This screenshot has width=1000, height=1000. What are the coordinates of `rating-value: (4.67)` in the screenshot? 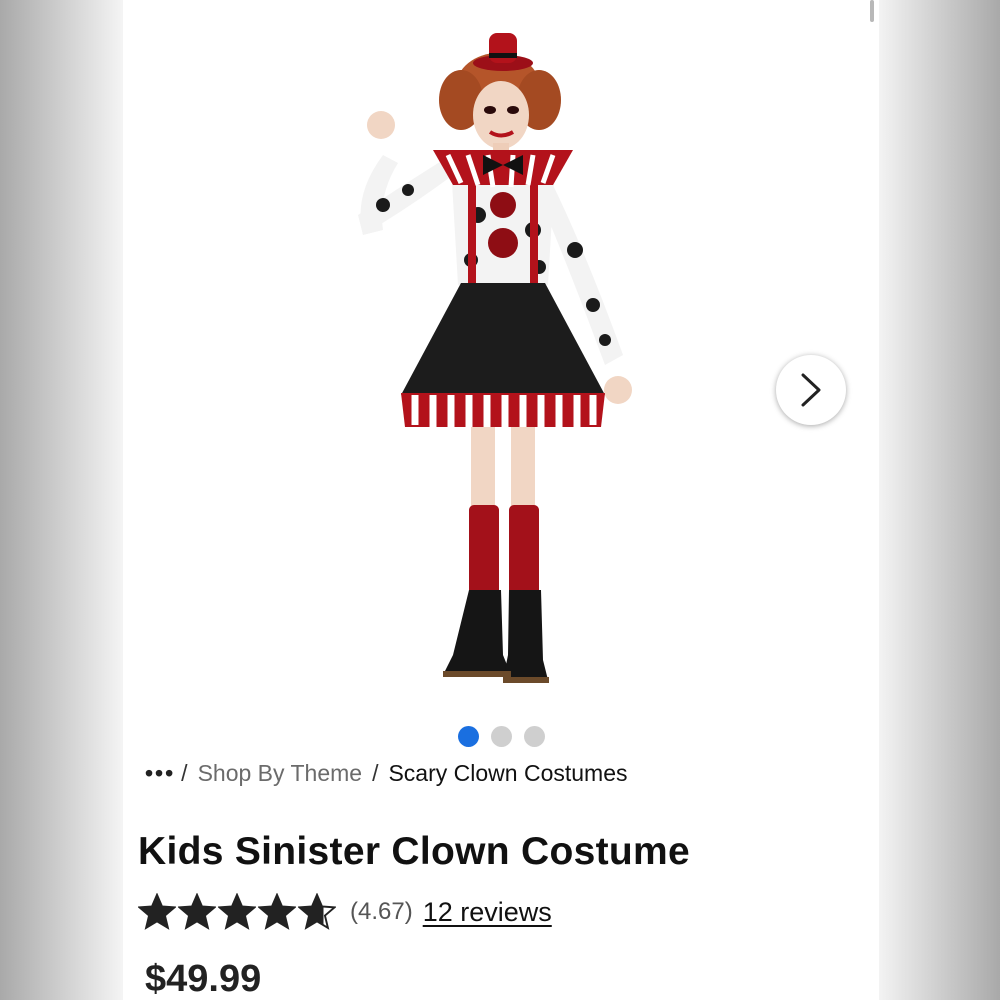 It's located at (381, 911).